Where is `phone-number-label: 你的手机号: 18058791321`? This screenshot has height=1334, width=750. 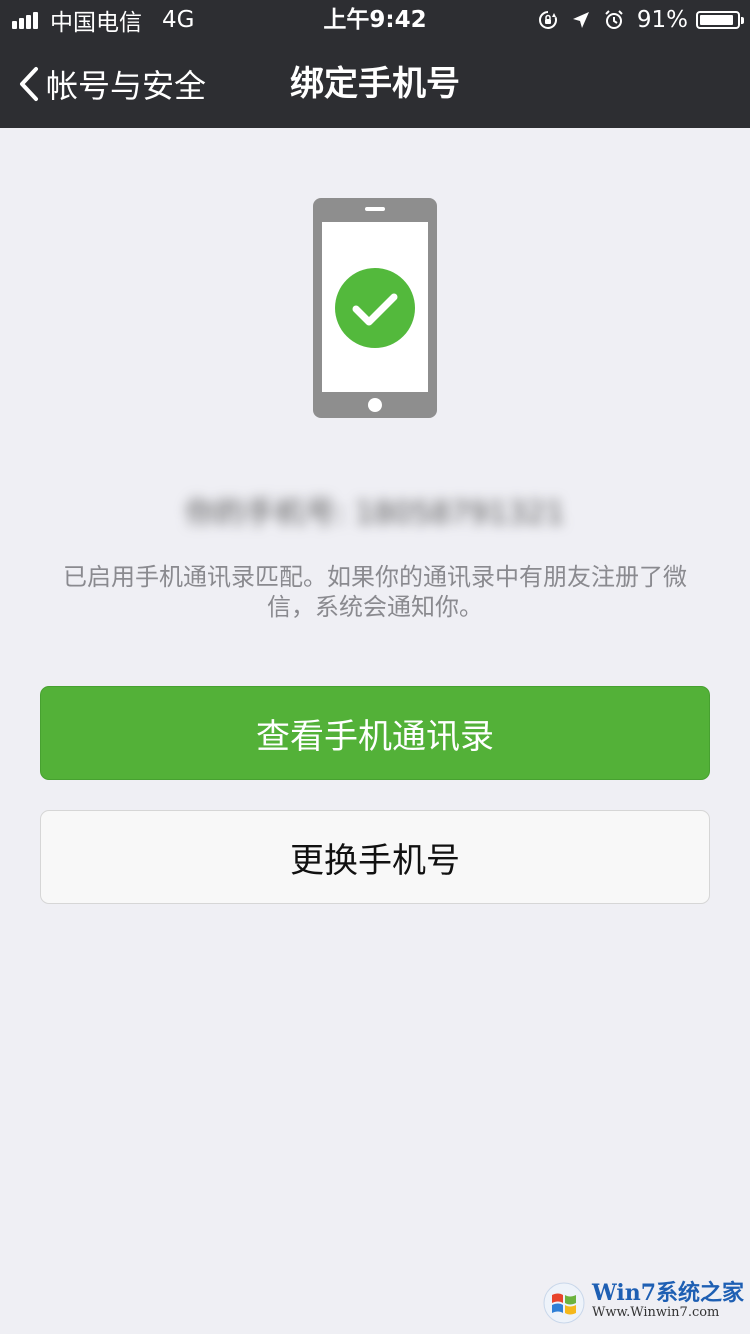
phone-number-label: 你的手机号: 18058791321 is located at coordinates (375, 513).